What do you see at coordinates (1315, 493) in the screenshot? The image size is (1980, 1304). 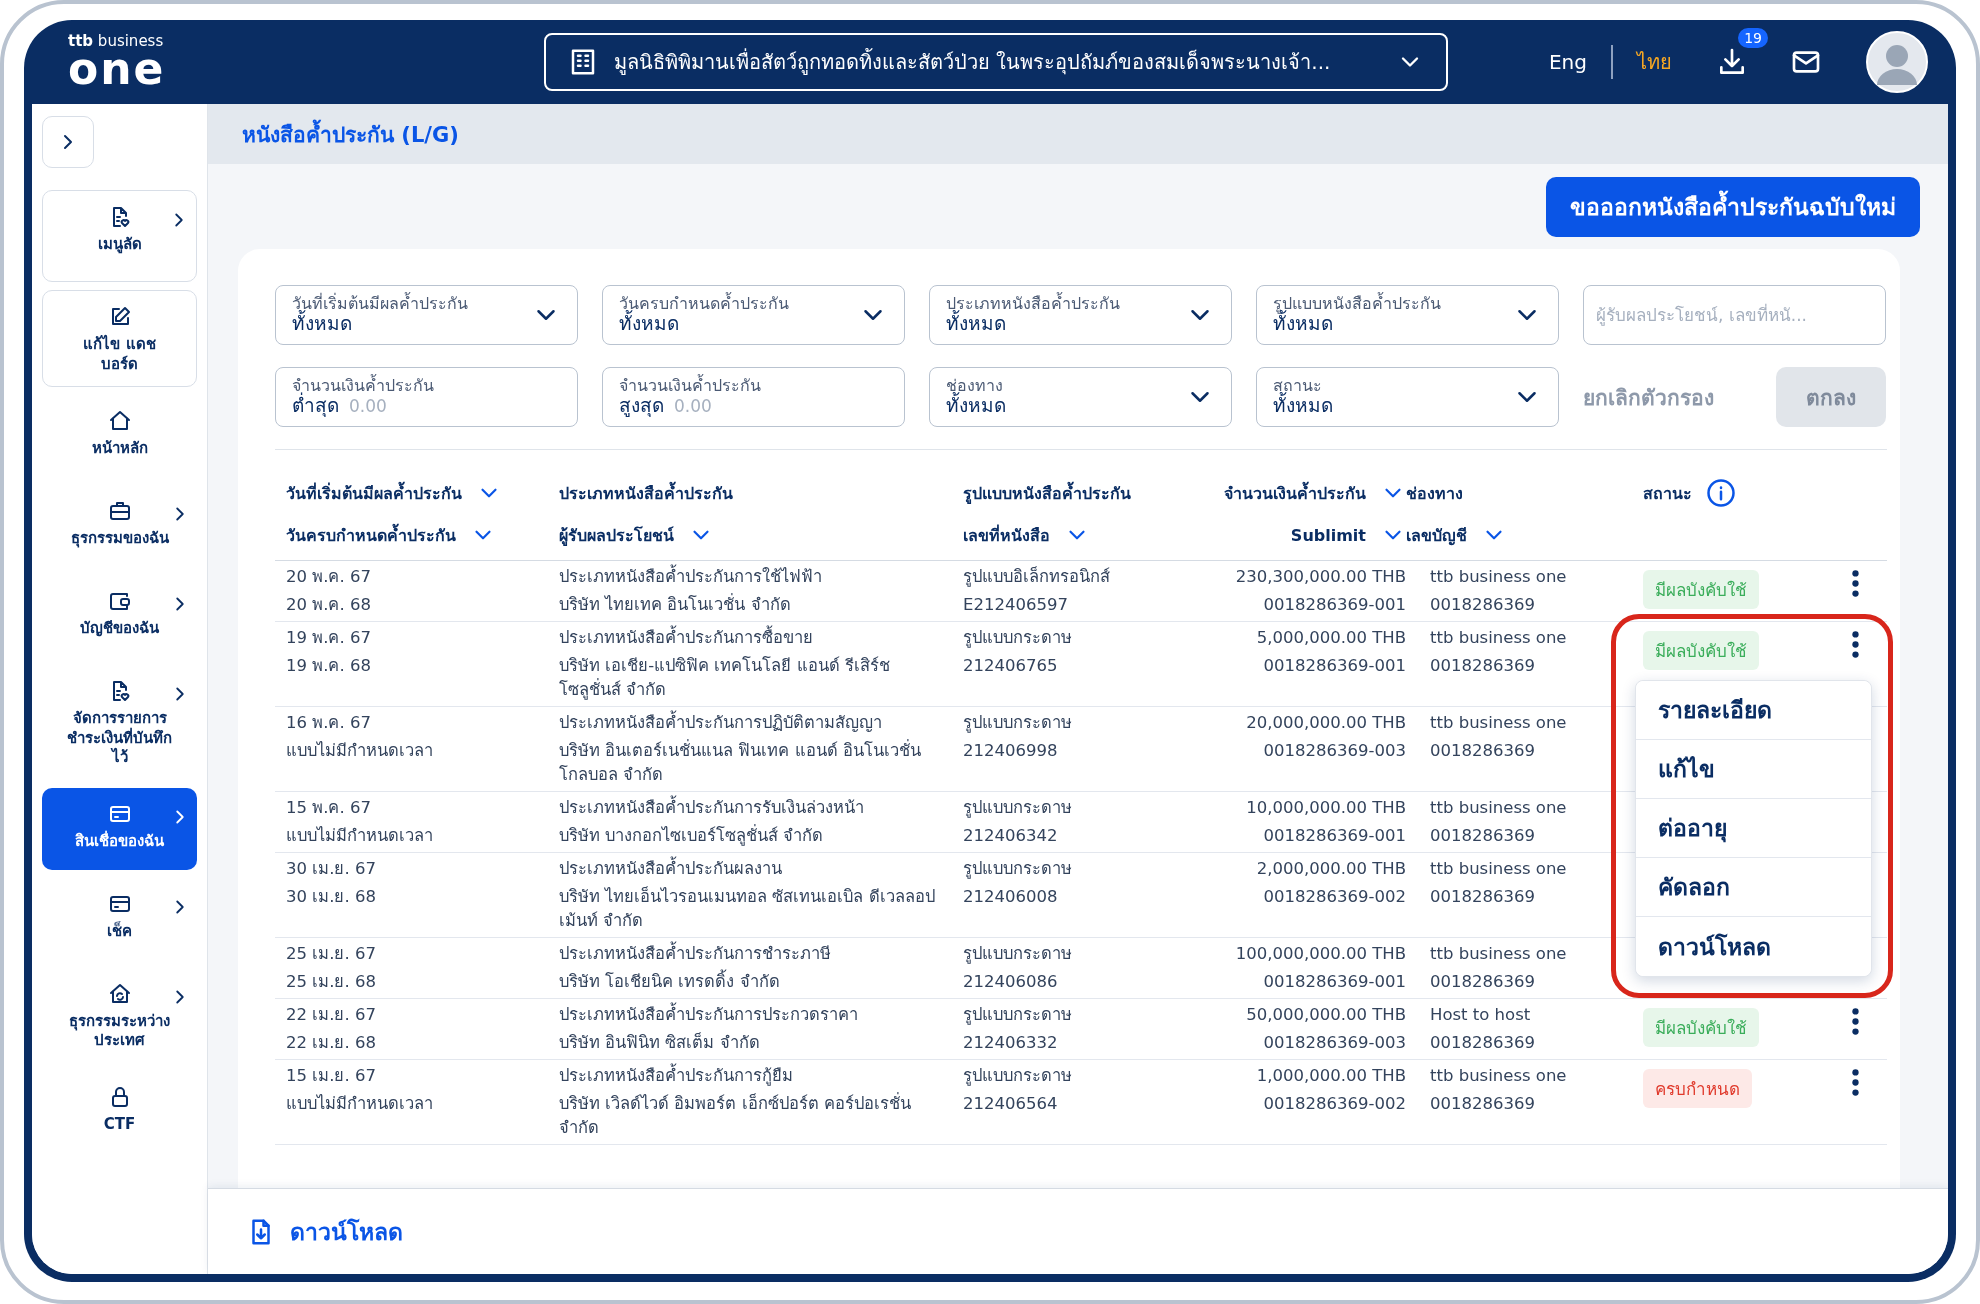 I see `column-header: จำนวนเงินค้ำประกัน` at bounding box center [1315, 493].